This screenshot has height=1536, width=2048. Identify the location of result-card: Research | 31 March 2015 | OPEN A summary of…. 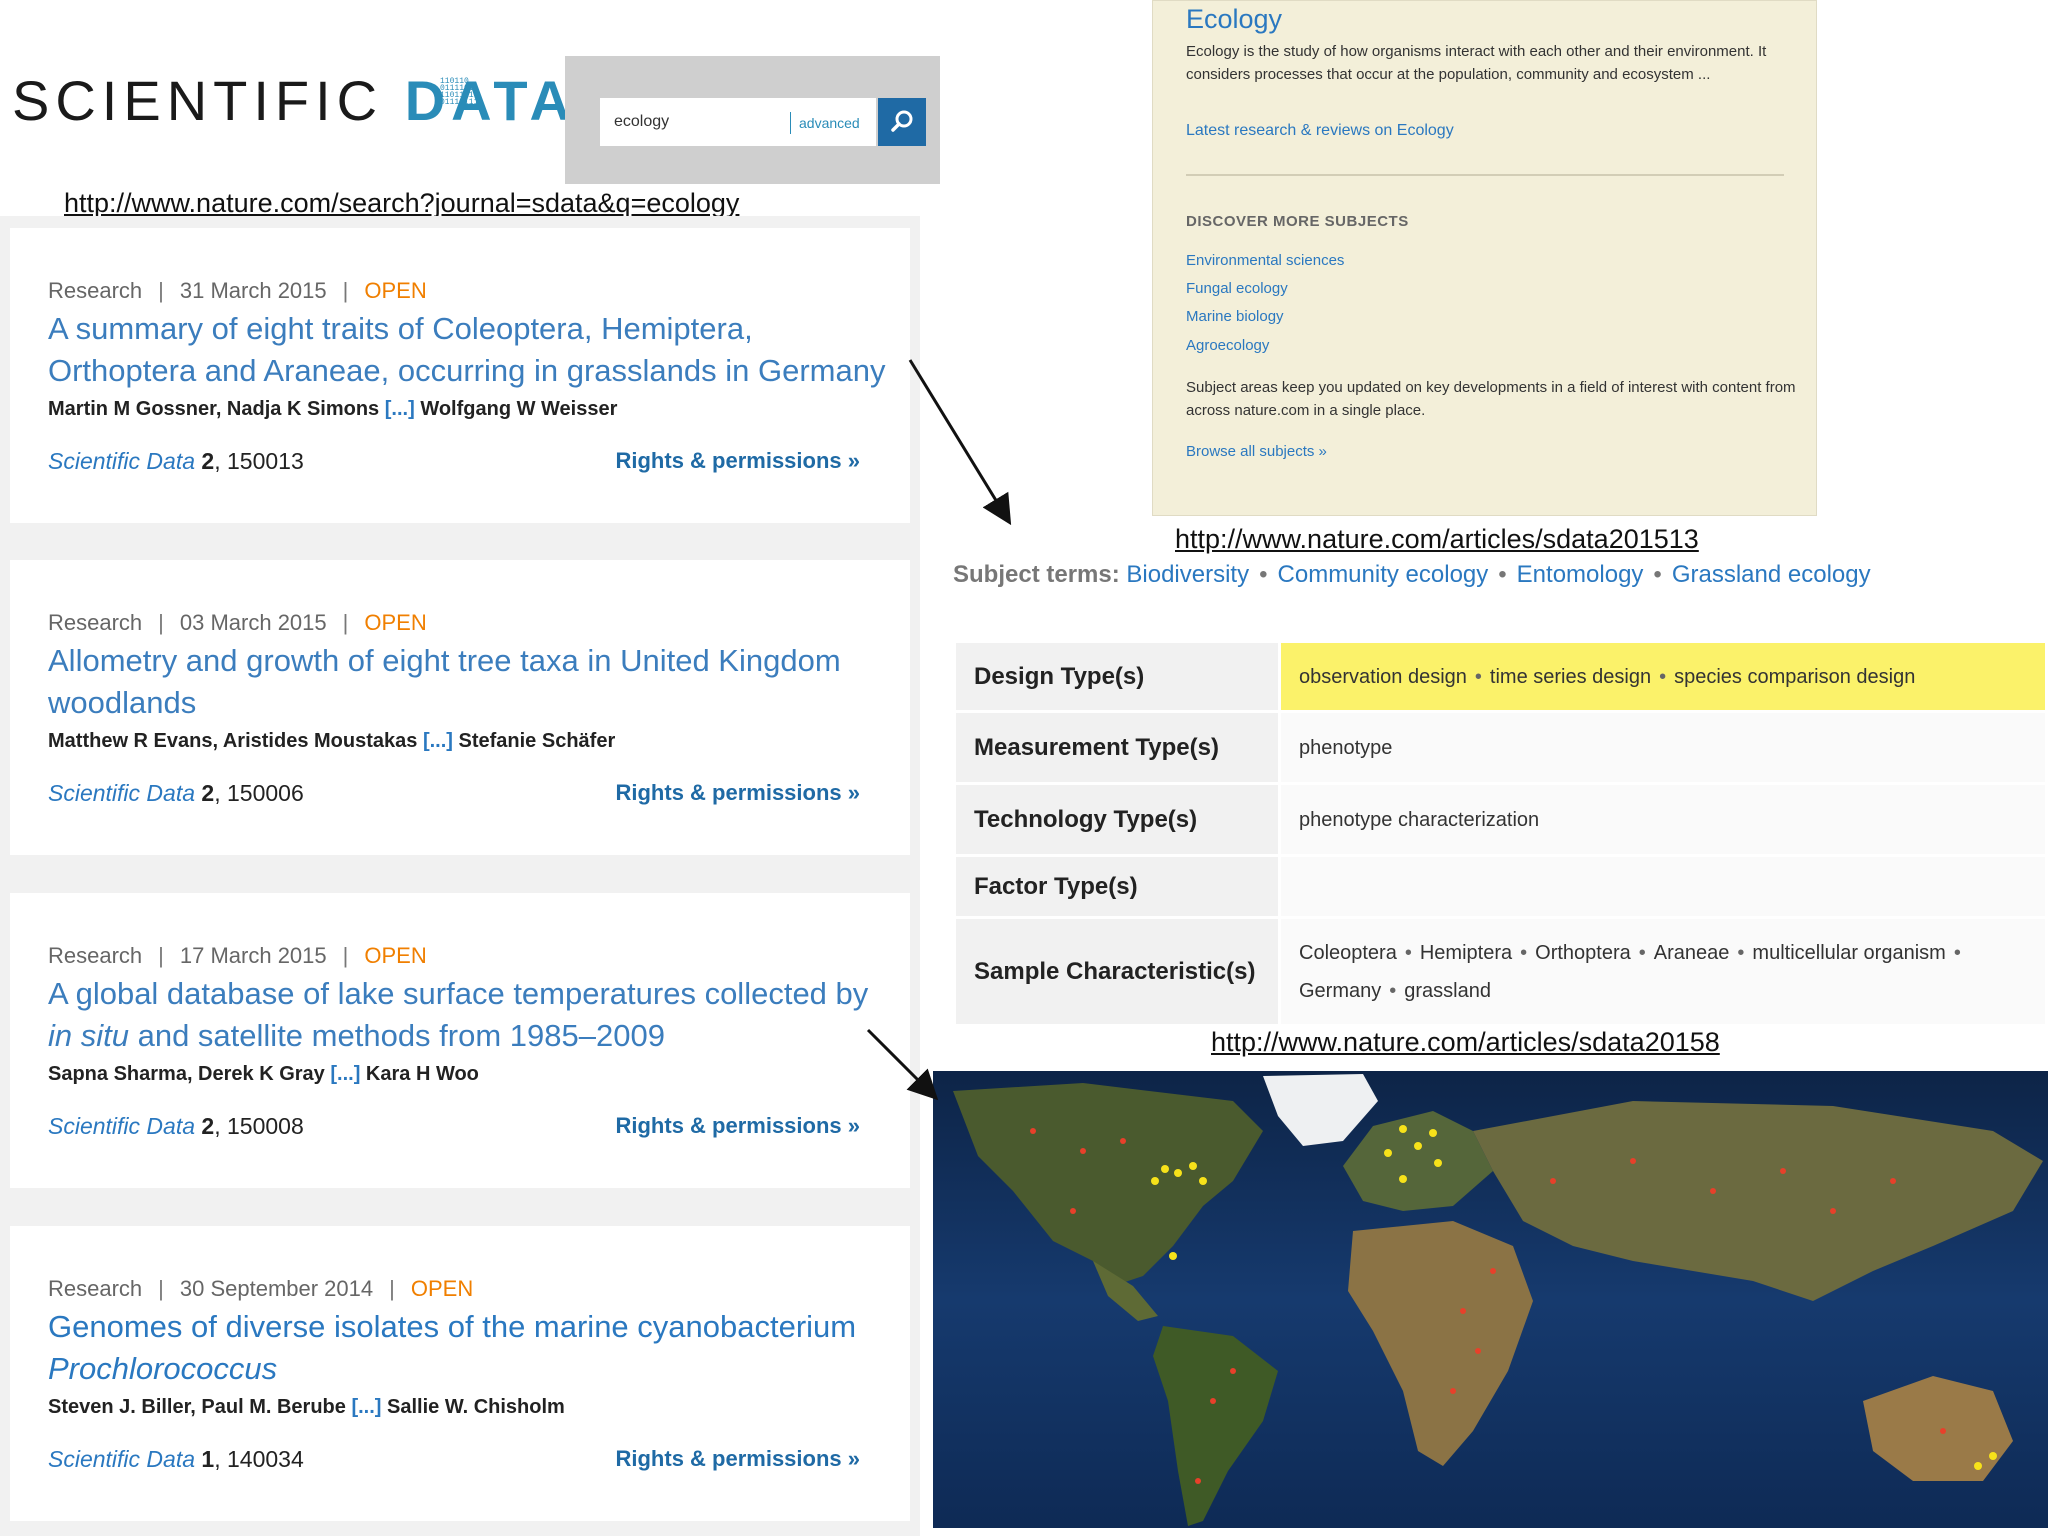
(460, 375).